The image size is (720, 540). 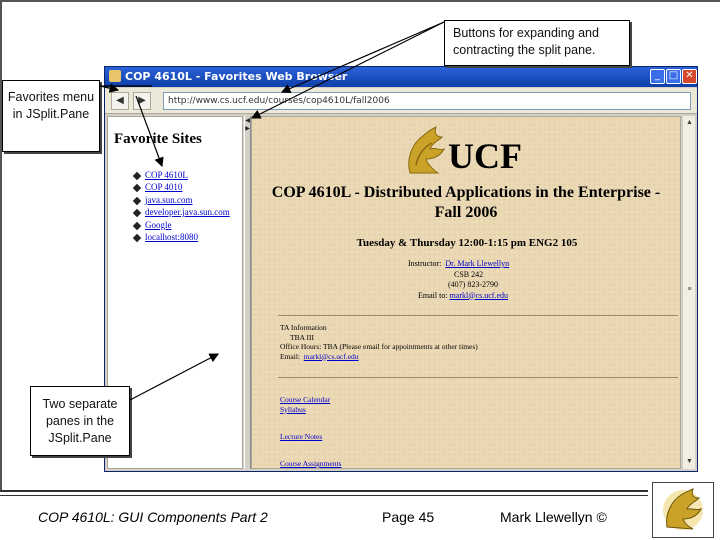 I want to click on ucf-logo: UCF, so click(x=468, y=151).